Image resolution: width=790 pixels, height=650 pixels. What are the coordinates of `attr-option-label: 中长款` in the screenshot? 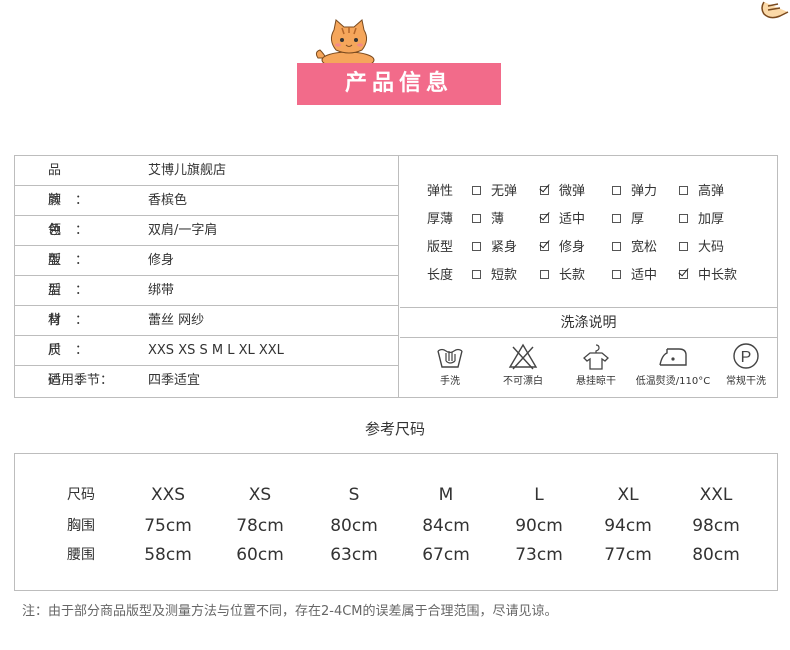 It's located at (718, 275).